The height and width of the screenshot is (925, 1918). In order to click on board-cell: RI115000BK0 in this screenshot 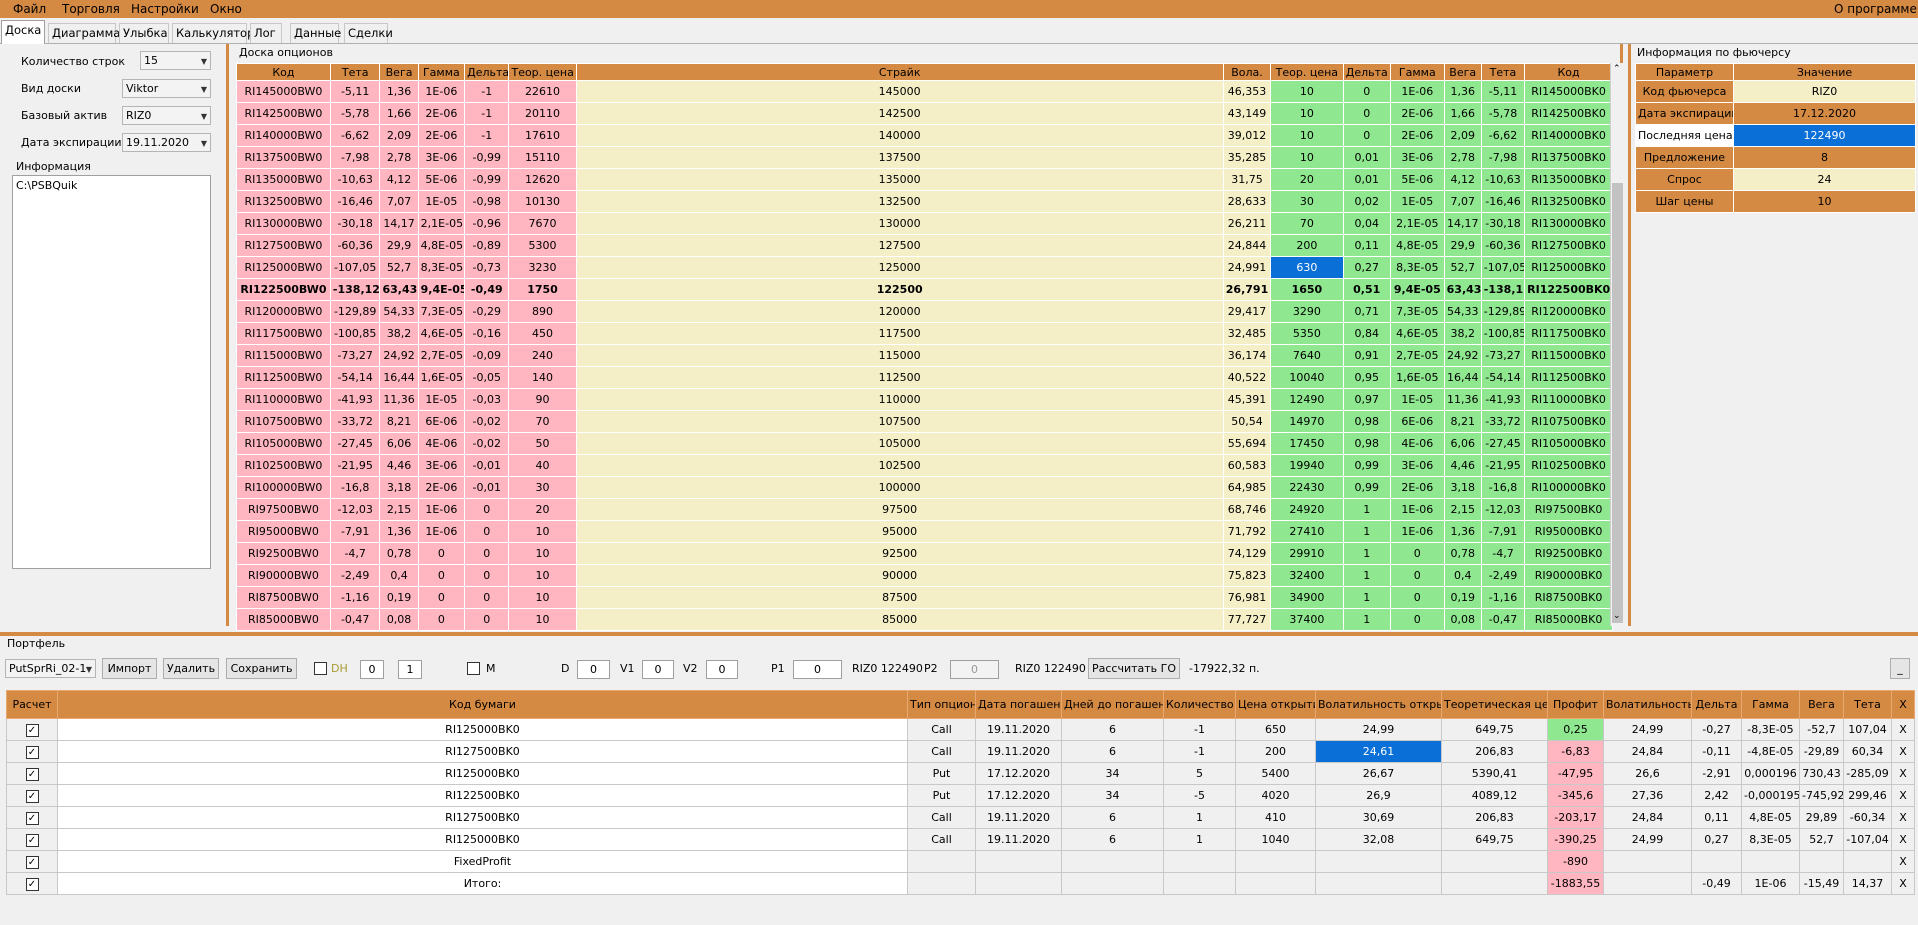, I will do `click(1568, 355)`.